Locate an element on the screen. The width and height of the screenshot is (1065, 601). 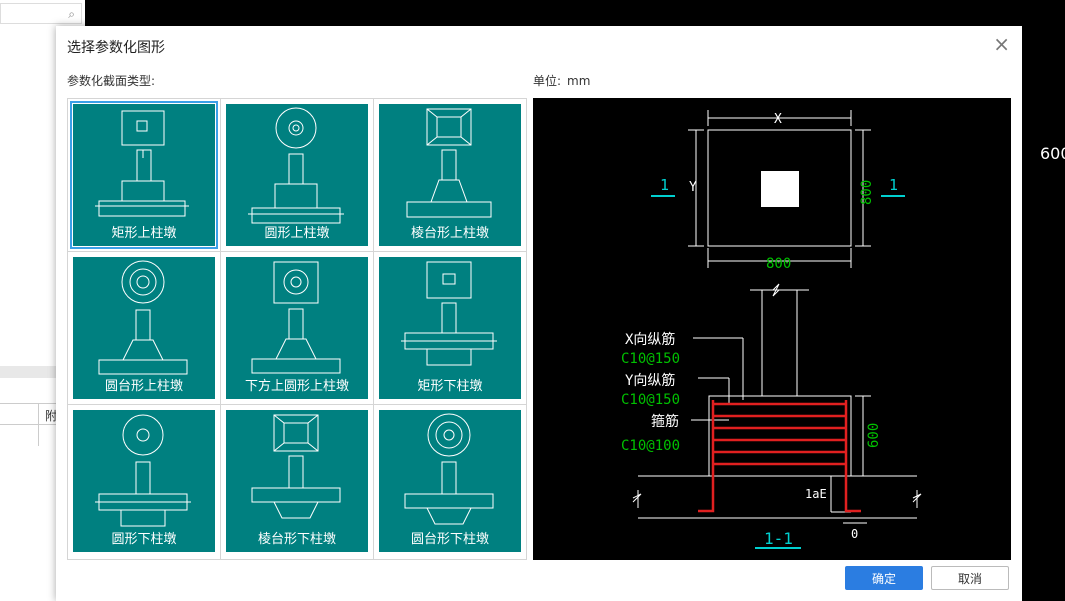
shape-option-conical-lower: 圆台形下柱墩 is located at coordinates (450, 481).